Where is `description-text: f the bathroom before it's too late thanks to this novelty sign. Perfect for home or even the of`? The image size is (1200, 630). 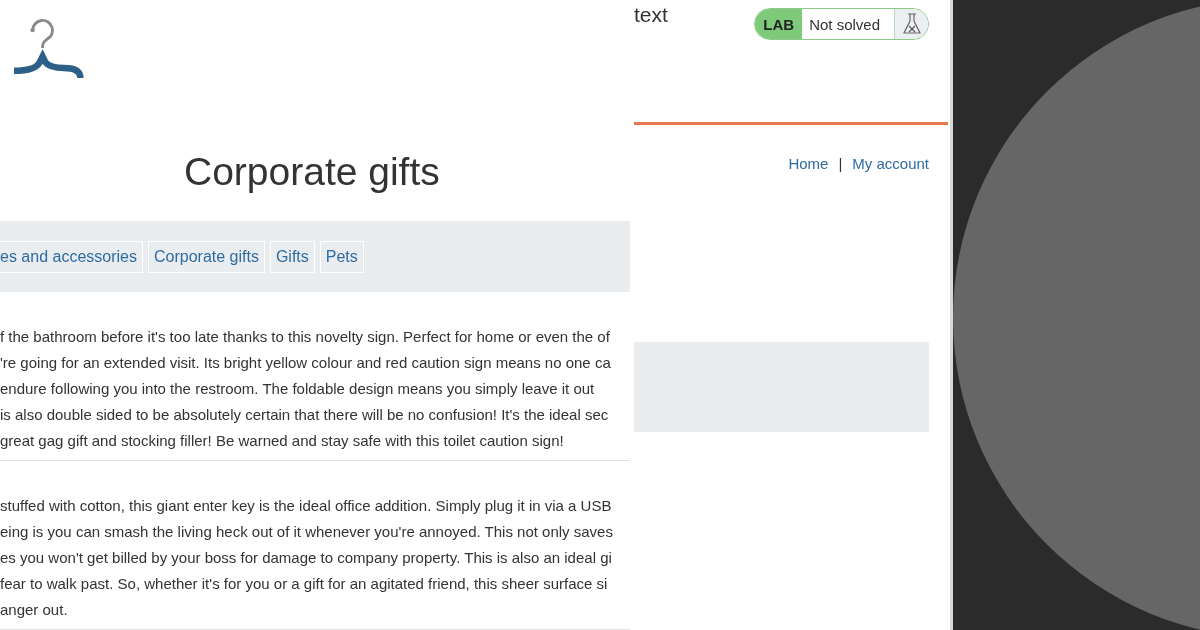 description-text: f the bathroom before it's too late thanks to this novelty sign. Perfect for home or even the of is located at coordinates (305, 337).